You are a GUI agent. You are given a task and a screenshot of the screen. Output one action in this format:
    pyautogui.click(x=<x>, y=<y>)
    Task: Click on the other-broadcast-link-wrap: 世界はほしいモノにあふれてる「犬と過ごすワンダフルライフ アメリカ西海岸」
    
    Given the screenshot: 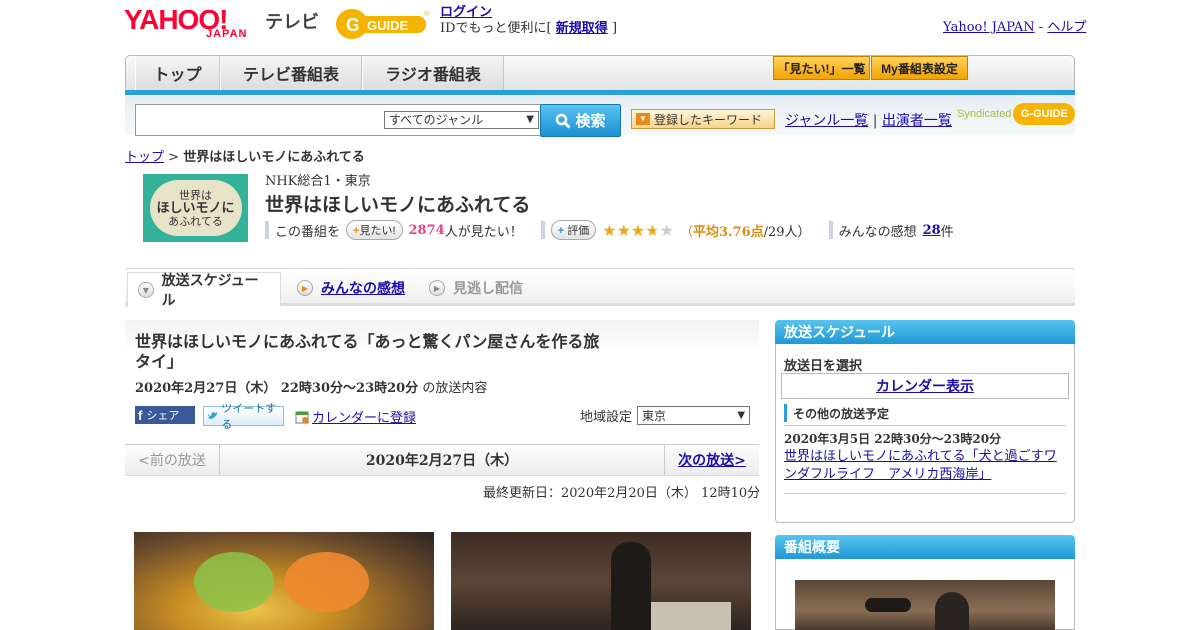 What is the action you would take?
    pyautogui.click(x=925, y=466)
    